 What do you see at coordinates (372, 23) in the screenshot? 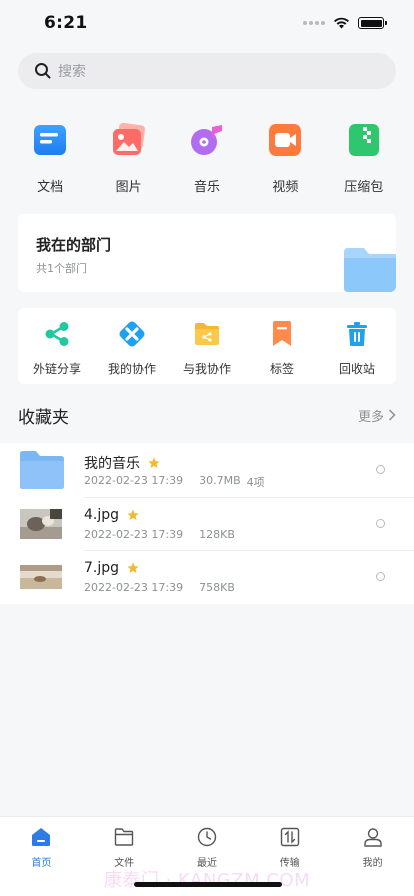
I see `battery-icon` at bounding box center [372, 23].